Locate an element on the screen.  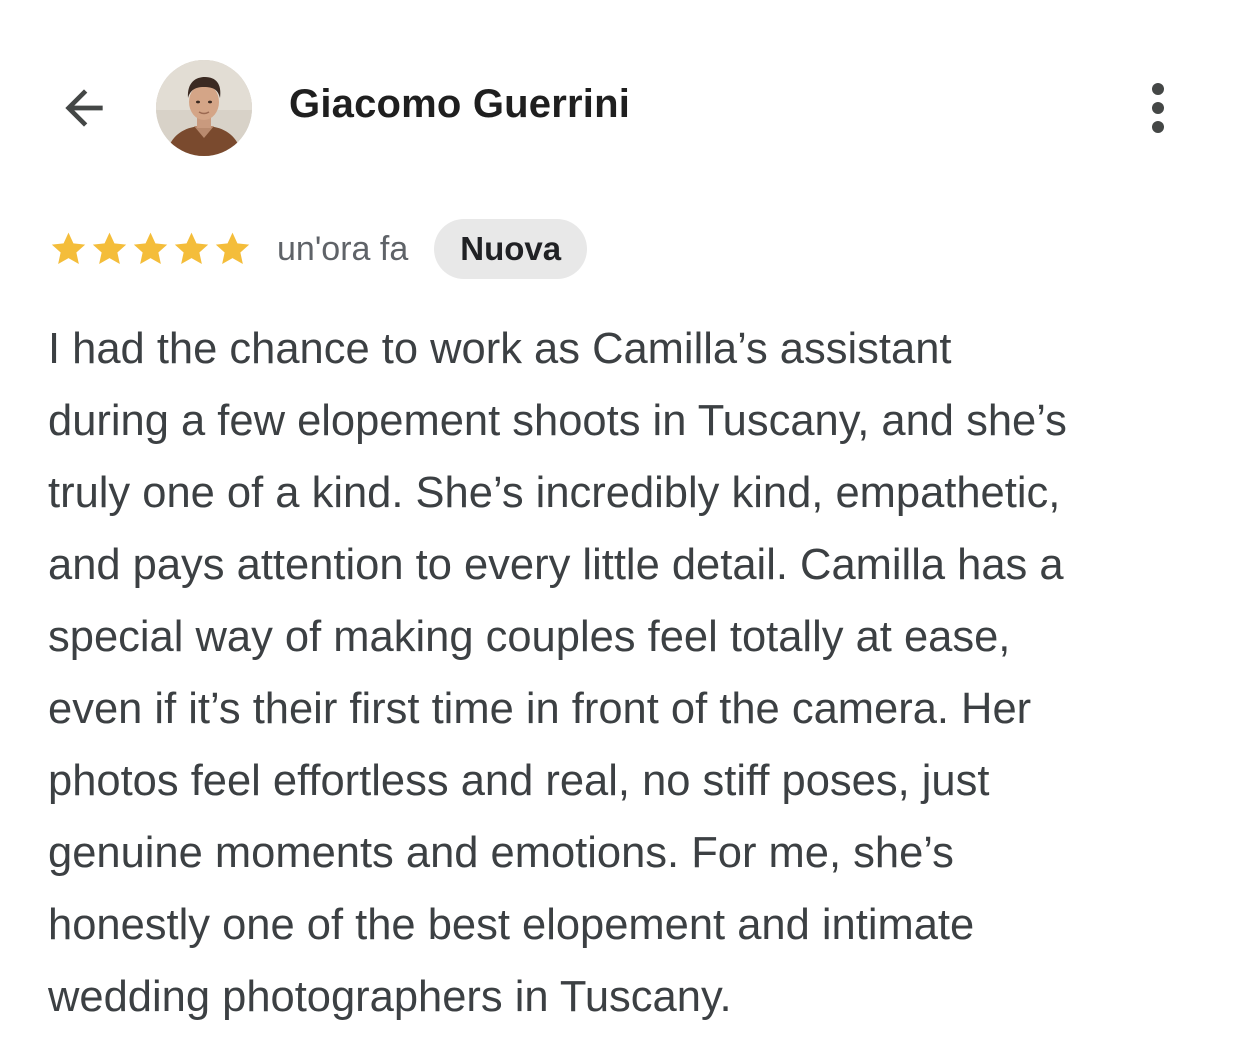
avatar is located at coordinates (204, 108).